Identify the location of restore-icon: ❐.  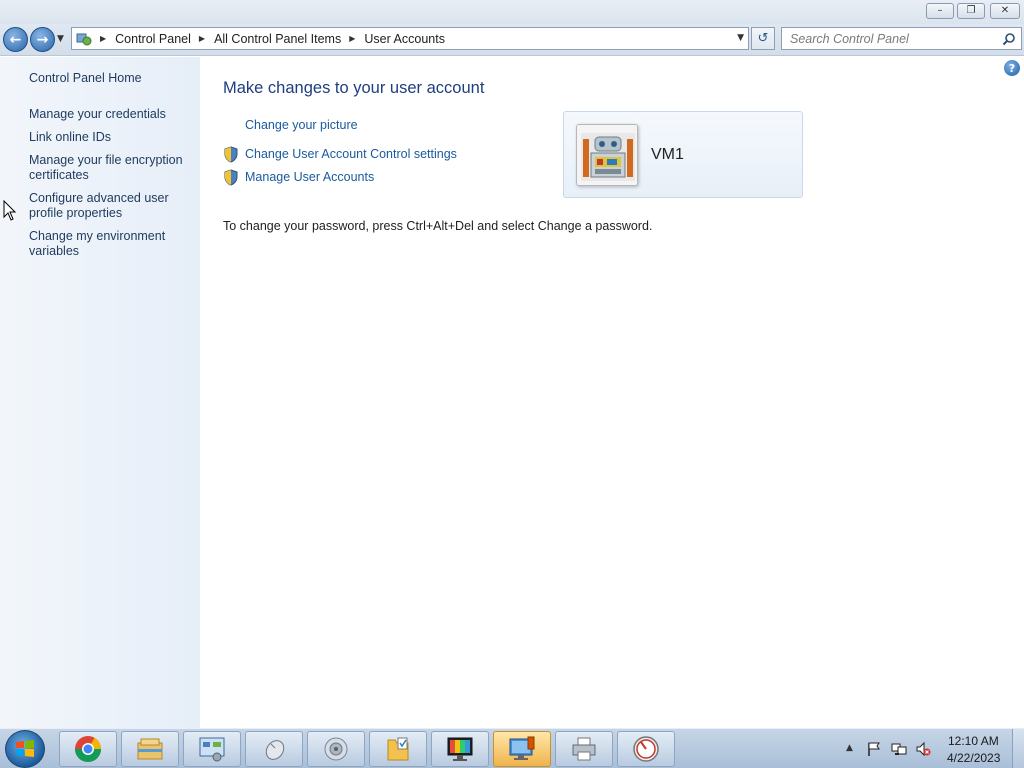
(971, 10).